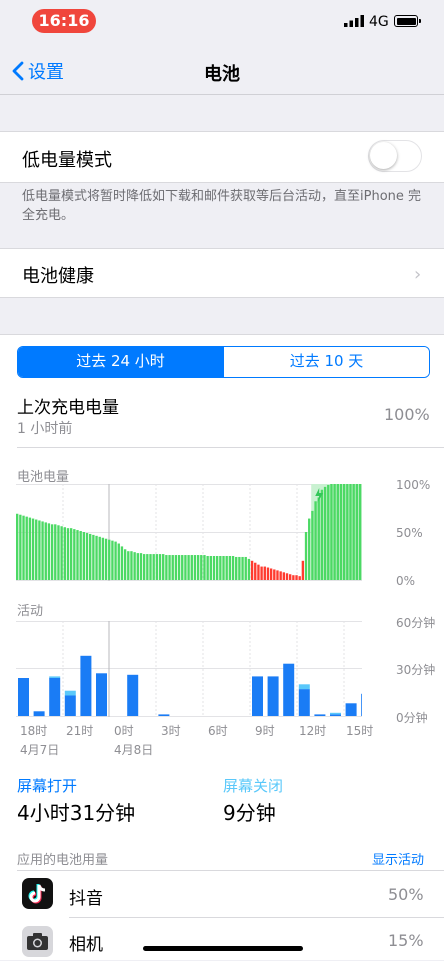 This screenshot has height=961, width=444. Describe the element at coordinates (265, 731) in the screenshot. I see `x-label-9: 9时` at that location.